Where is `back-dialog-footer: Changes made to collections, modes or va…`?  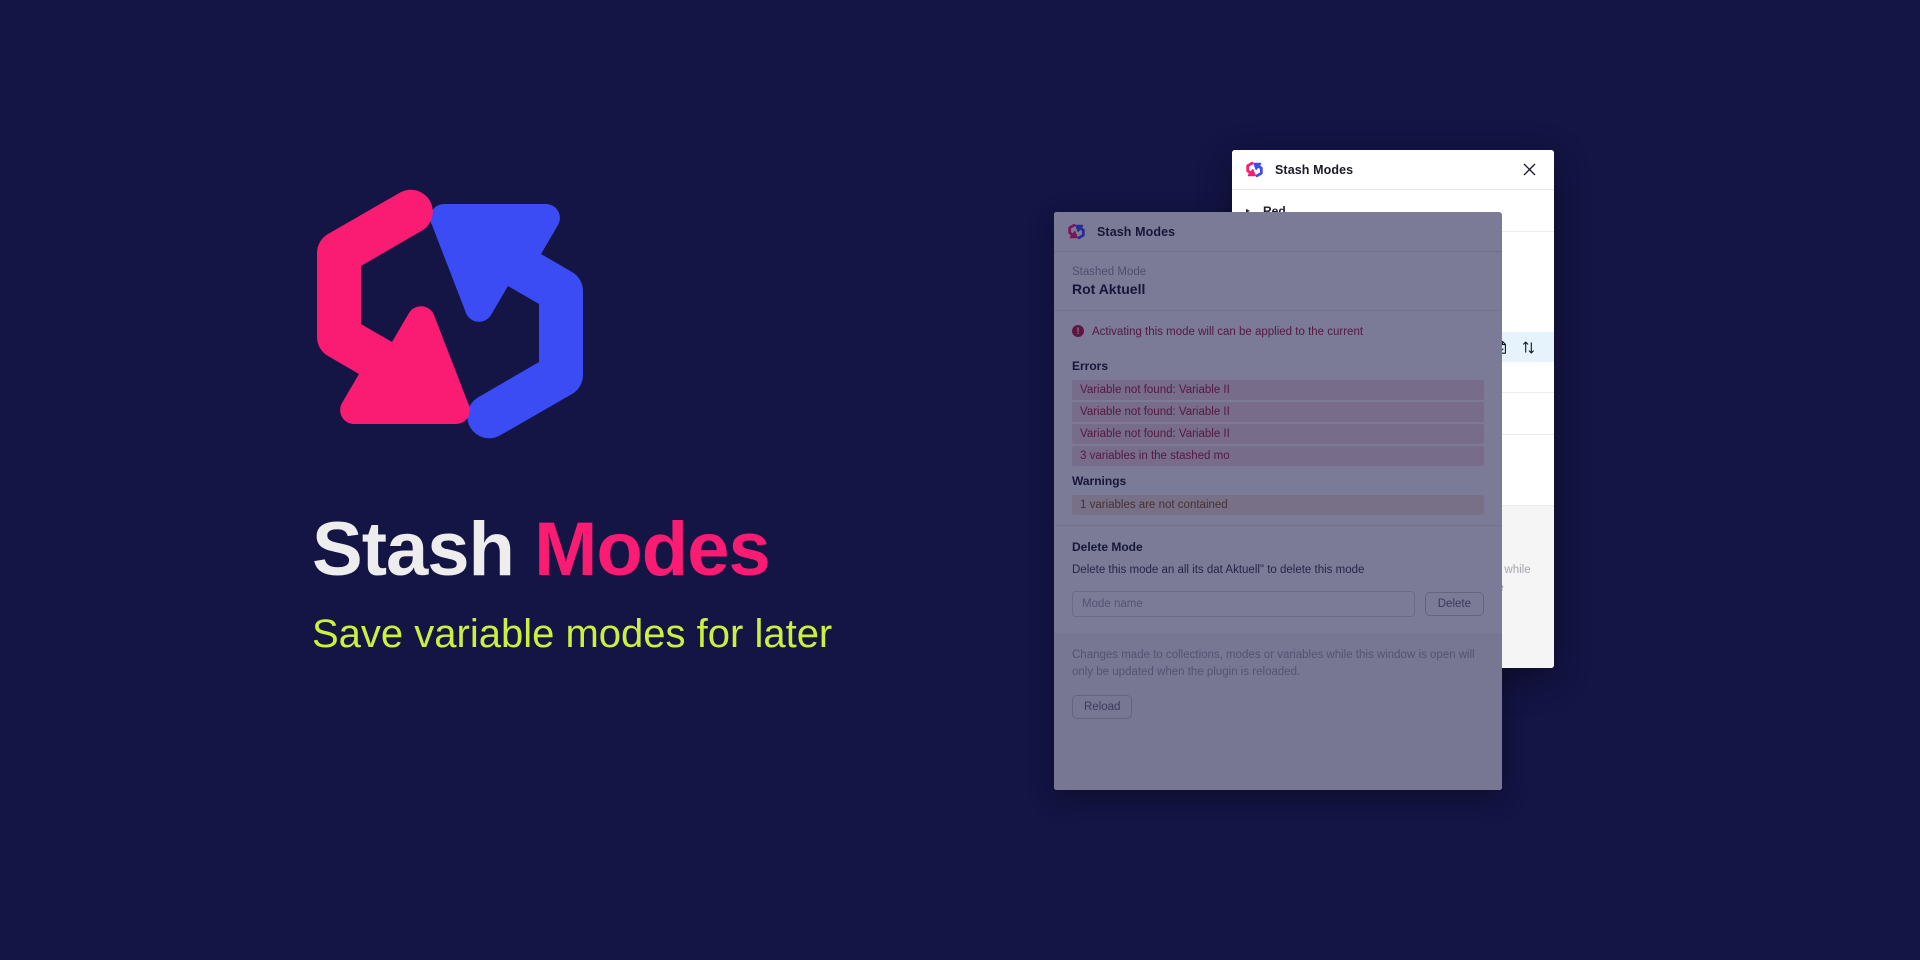 back-dialog-footer: Changes made to collections, modes or va… is located at coordinates (1278, 685).